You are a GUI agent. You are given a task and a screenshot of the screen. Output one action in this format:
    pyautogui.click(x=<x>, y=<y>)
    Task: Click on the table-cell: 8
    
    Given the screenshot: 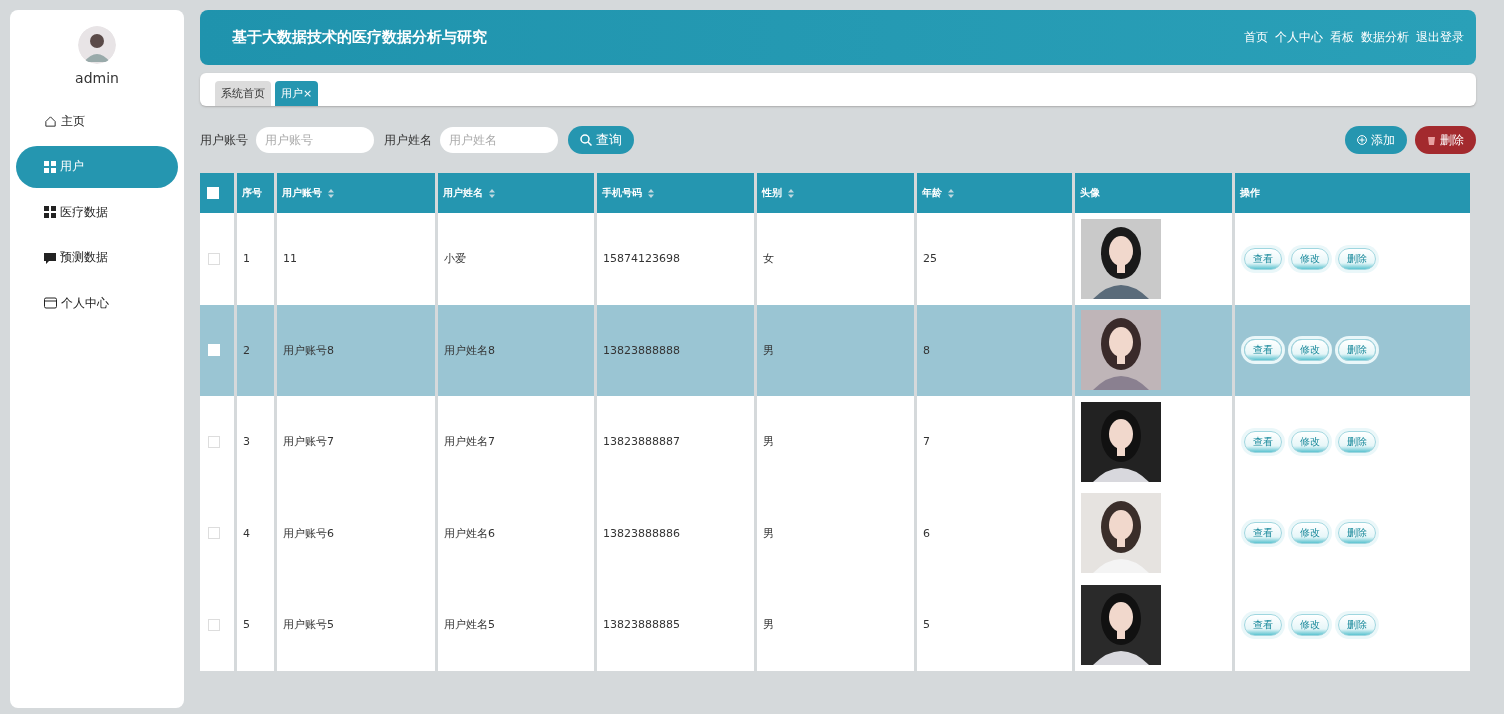 What is the action you would take?
    pyautogui.click(x=996, y=350)
    